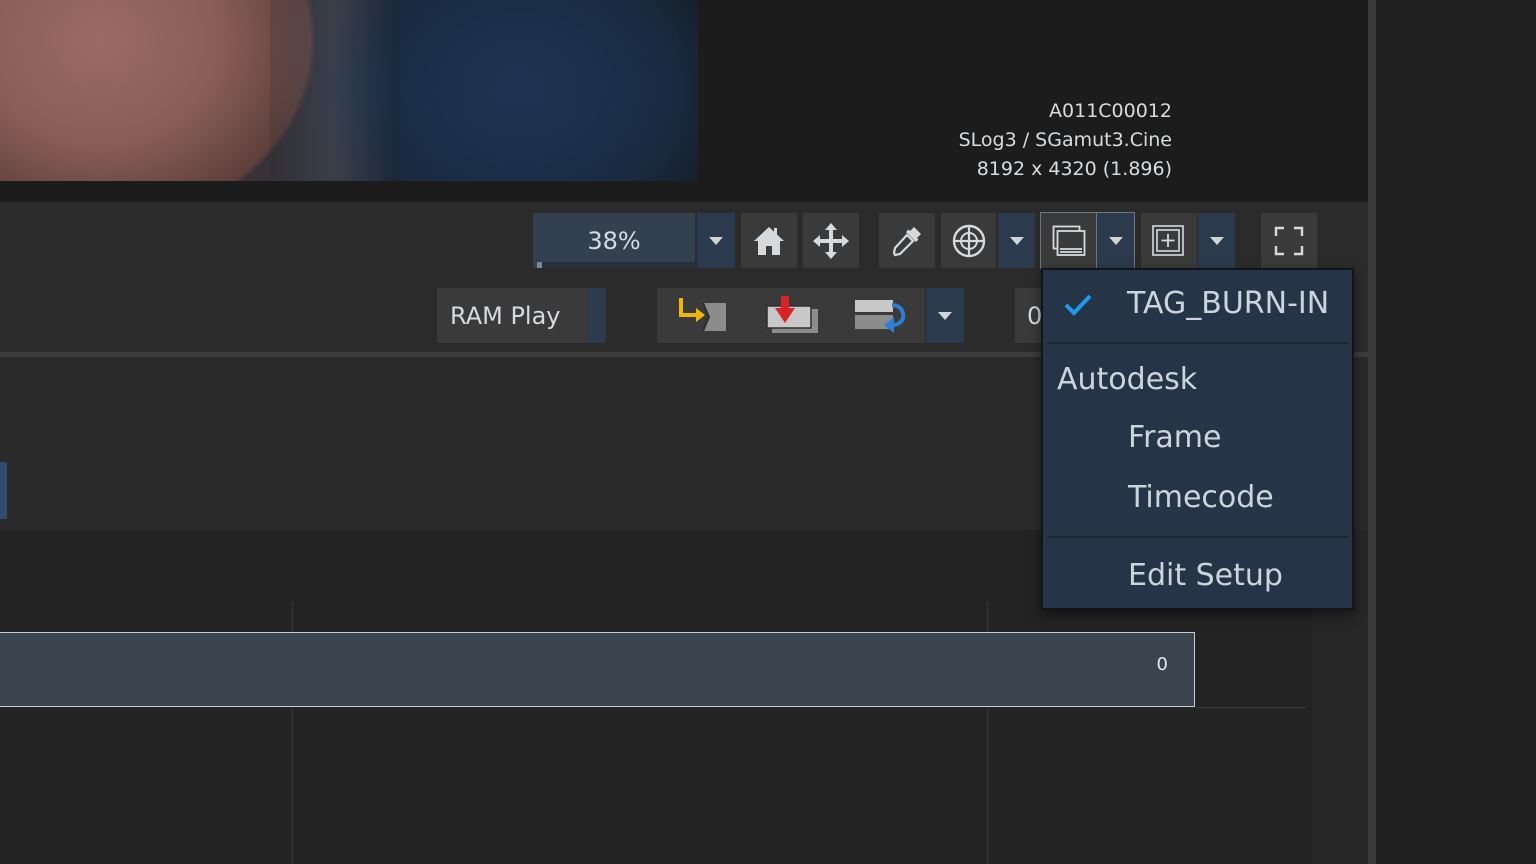 Image resolution: width=1536 pixels, height=864 pixels. I want to click on crosshair-icon, so click(968, 240).